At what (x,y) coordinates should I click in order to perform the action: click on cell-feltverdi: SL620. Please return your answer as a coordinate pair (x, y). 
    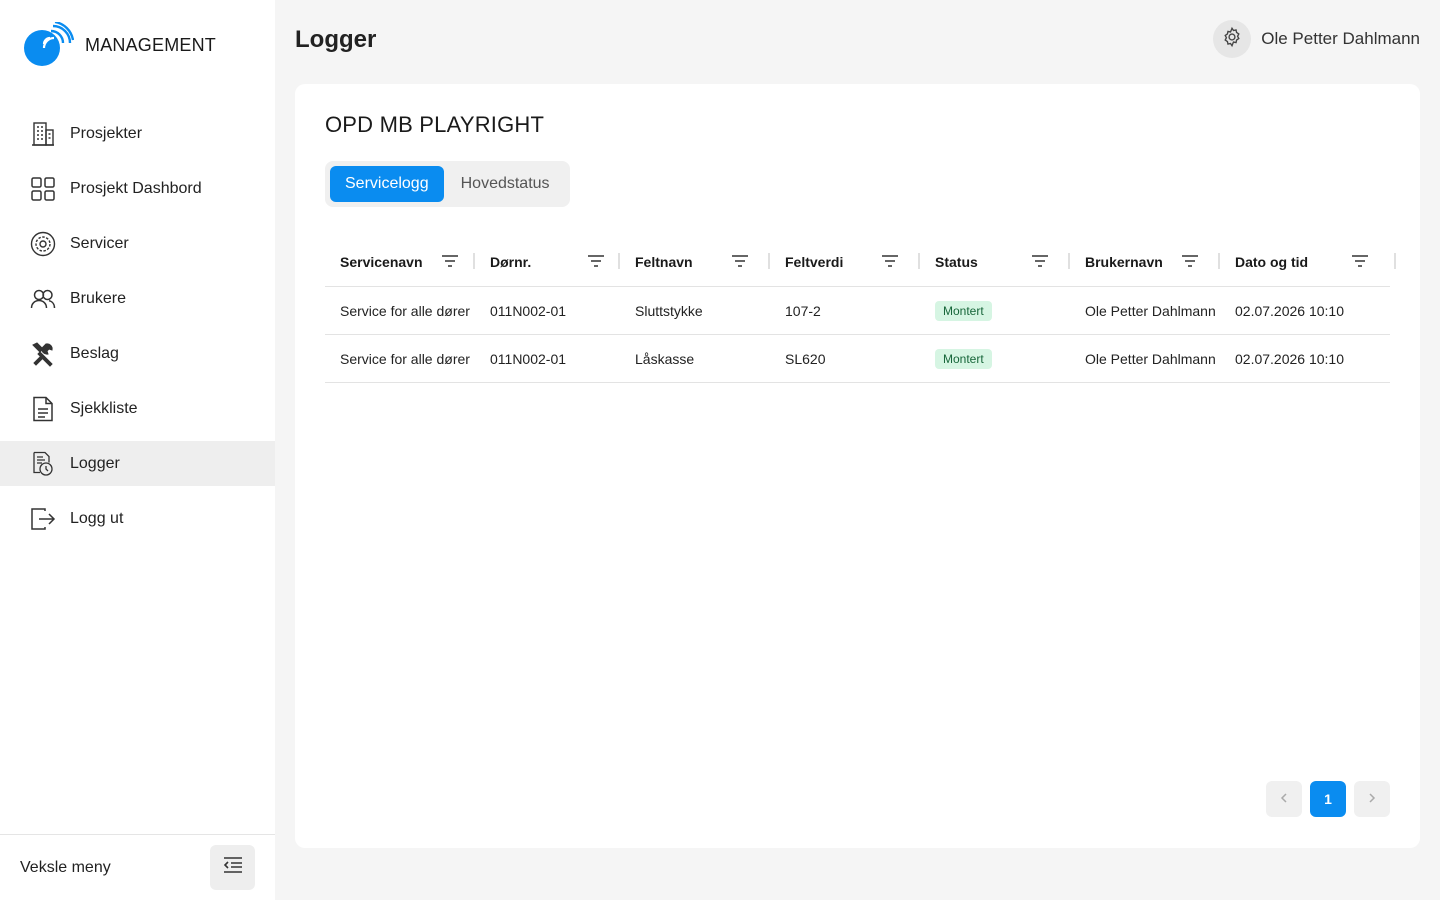
    Looking at the image, I should click on (805, 358).